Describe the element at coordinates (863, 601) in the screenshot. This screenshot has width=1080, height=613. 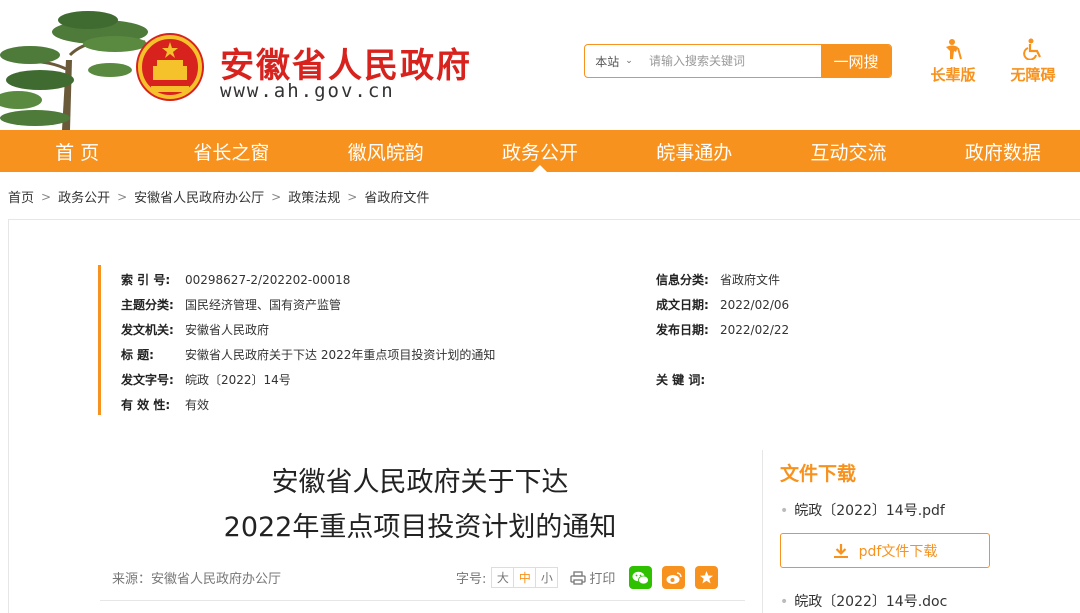
I see `download-file-doc: • 皖政〔2022〕14号.doc` at that location.